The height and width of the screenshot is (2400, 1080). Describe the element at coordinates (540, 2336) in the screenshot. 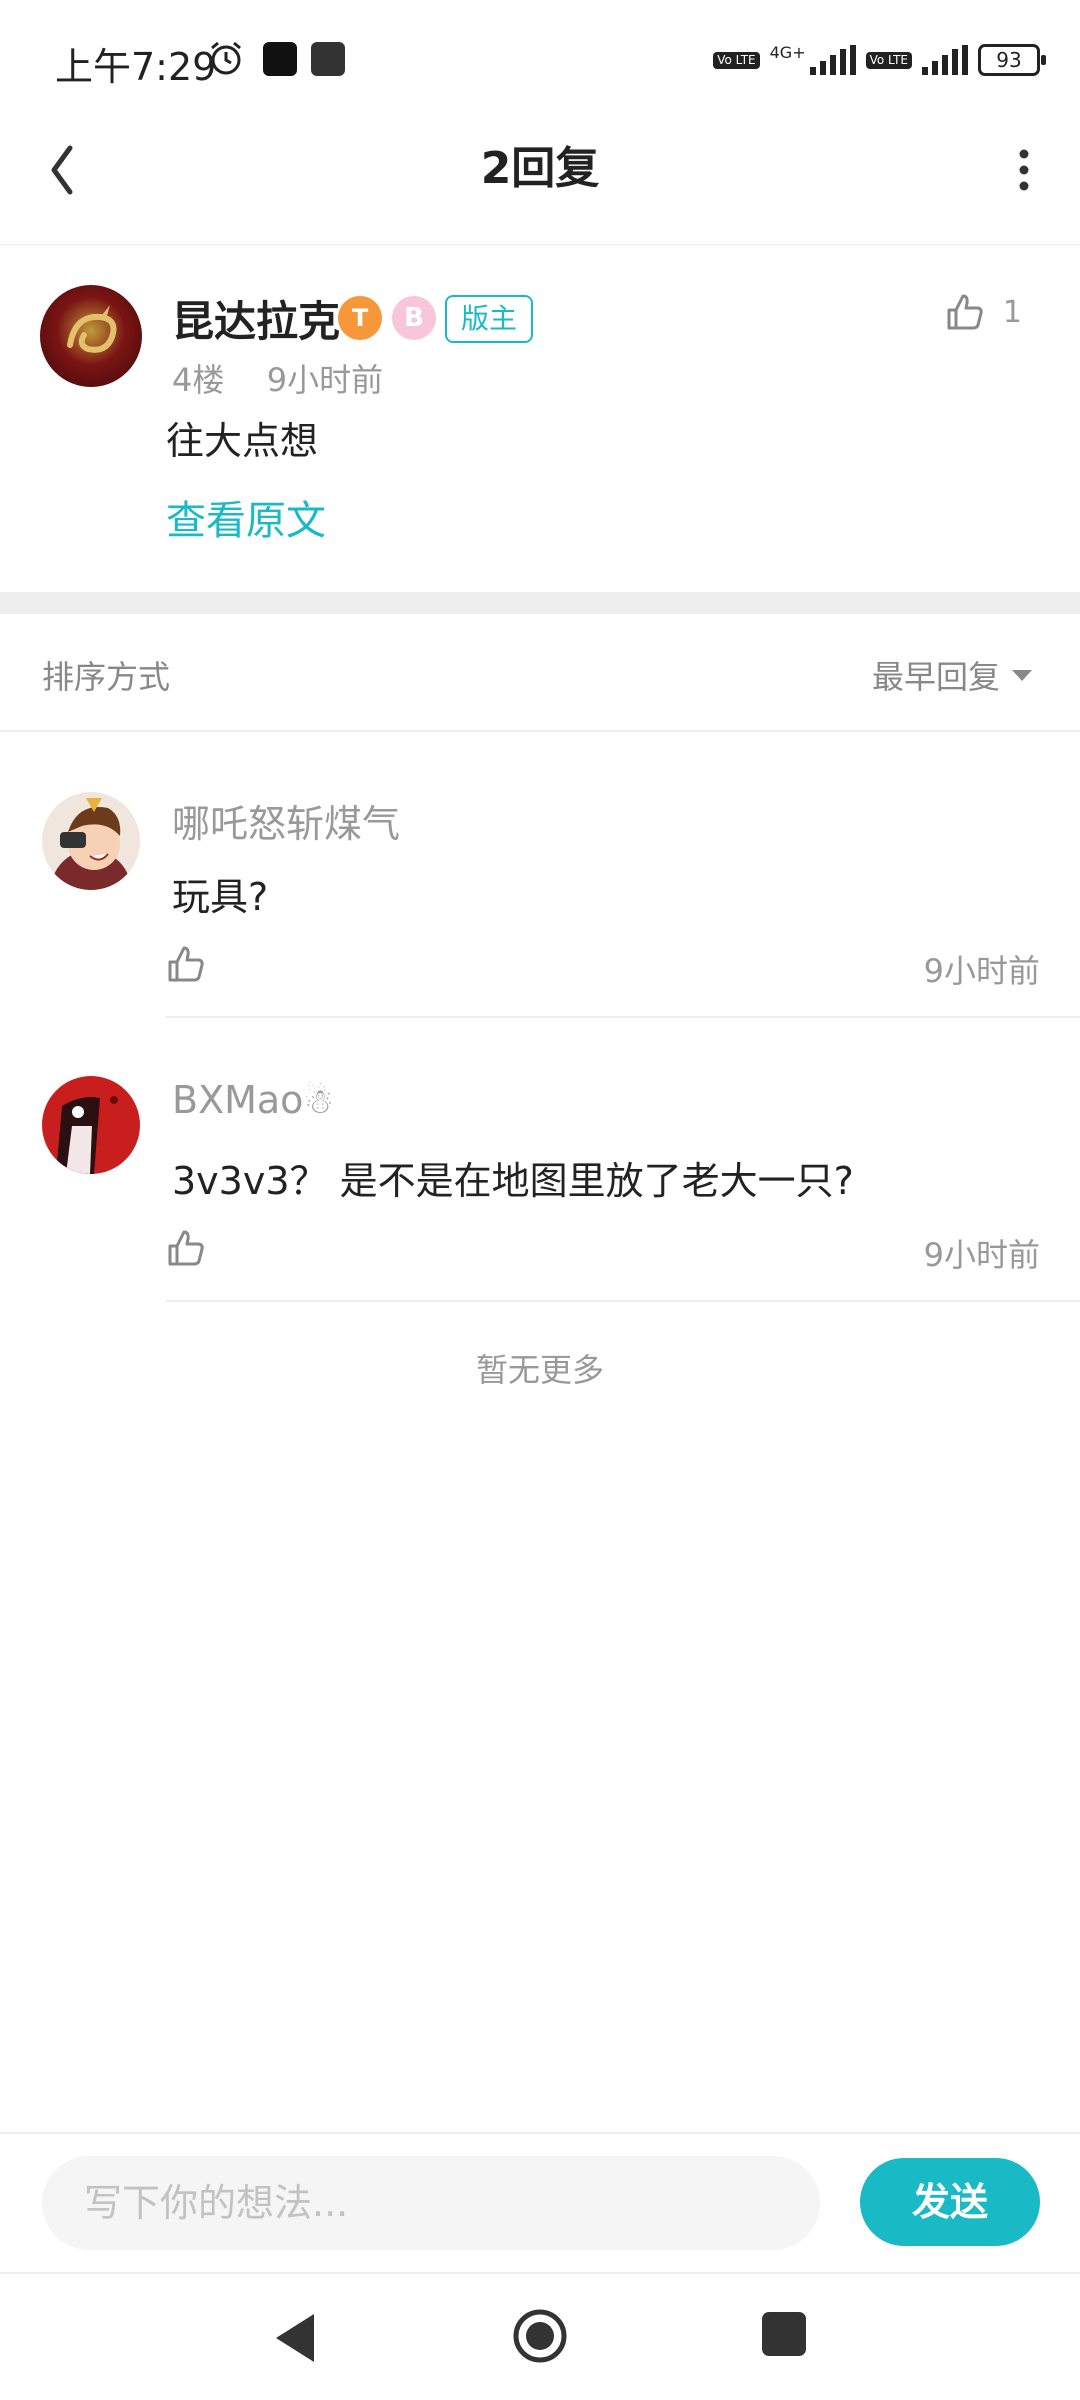

I see `nav-home-icon` at that location.